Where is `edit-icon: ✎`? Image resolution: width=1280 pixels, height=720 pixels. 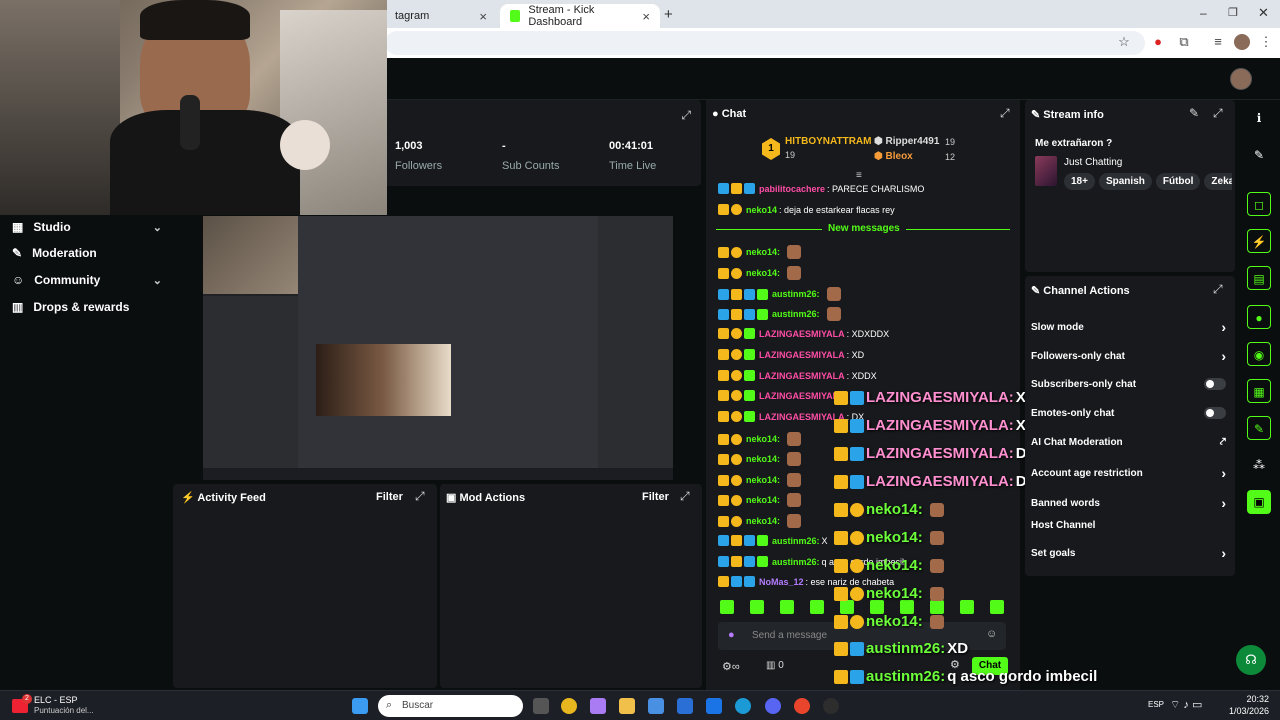 edit-icon: ✎ is located at coordinates (1194, 113).